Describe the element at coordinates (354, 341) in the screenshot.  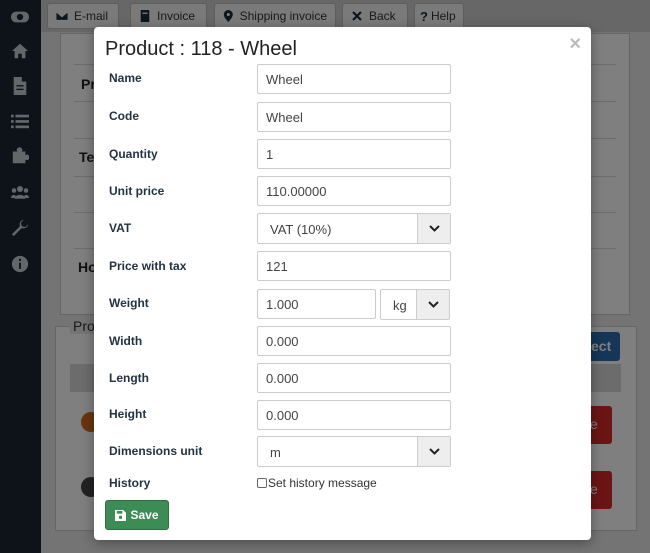
I see `width-input` at that location.